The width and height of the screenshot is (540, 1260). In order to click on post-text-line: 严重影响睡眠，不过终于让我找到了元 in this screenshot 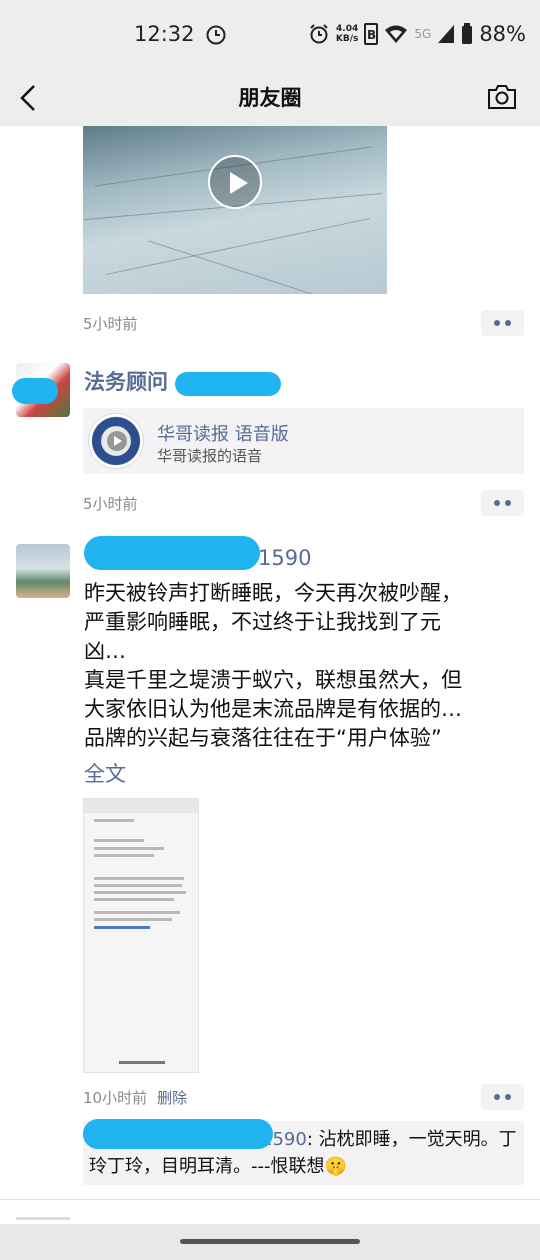, I will do `click(262, 622)`.